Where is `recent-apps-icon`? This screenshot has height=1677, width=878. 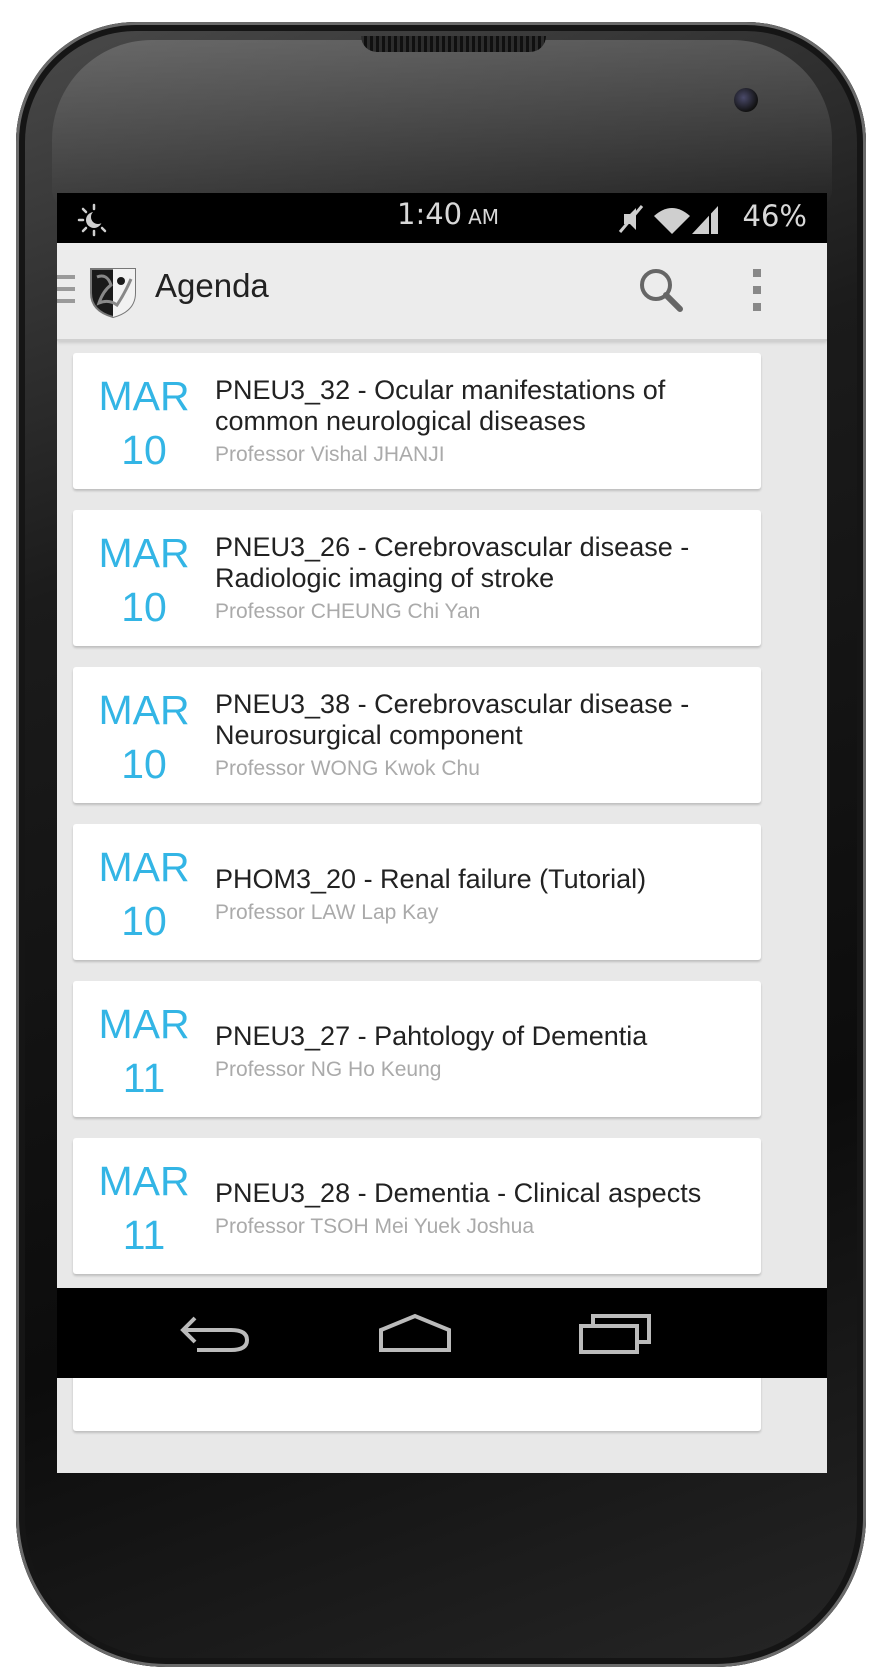
recent-apps-icon is located at coordinates (615, 1333).